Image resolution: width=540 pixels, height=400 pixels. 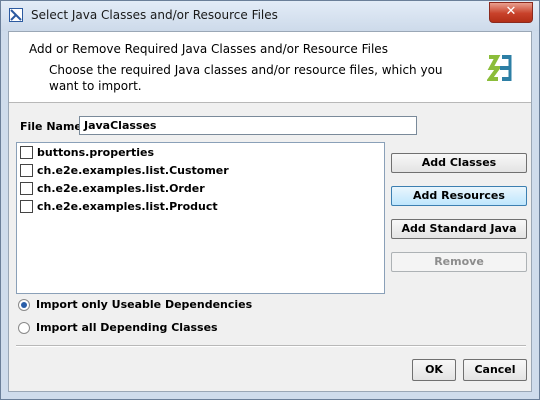 I want to click on file-name-label: File Name:, so click(x=53, y=126).